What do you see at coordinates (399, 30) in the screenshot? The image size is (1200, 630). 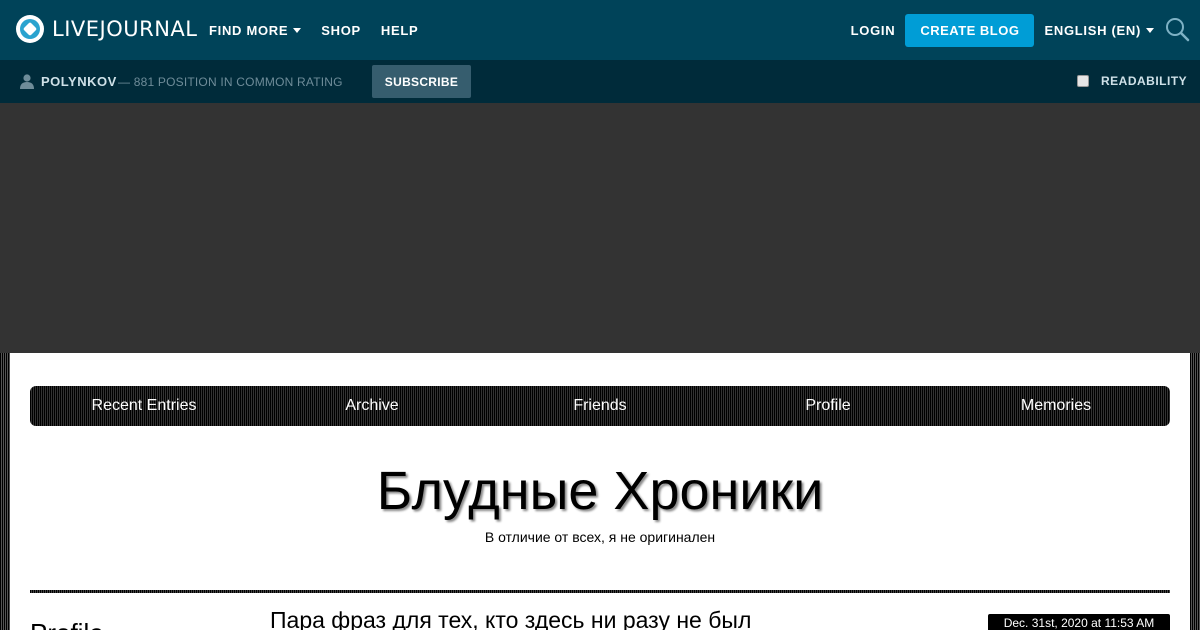 I see `nav-help: HELP` at bounding box center [399, 30].